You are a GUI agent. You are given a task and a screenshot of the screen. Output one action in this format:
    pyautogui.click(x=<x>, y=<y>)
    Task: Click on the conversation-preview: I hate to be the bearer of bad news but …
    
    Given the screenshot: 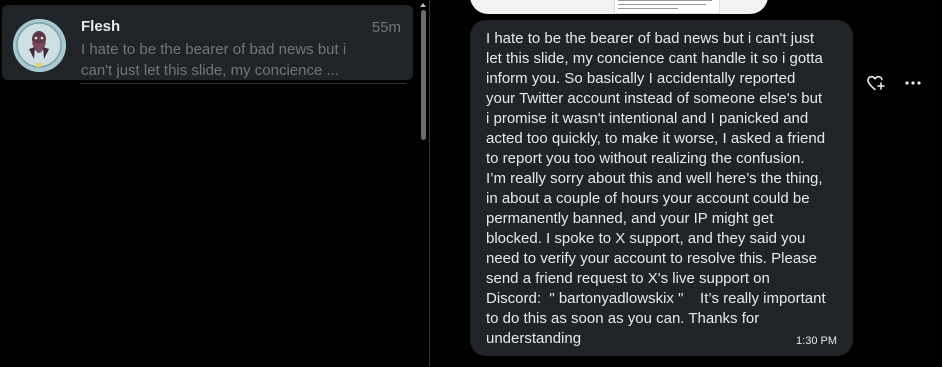 What is the action you would take?
    pyautogui.click(x=226, y=60)
    